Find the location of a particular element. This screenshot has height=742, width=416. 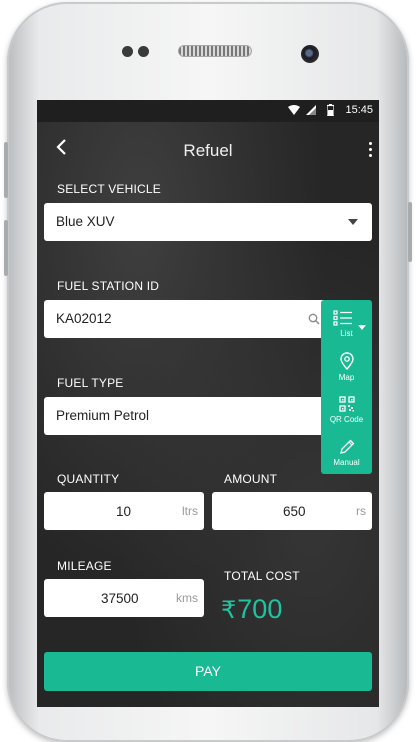

page-title: Refuel is located at coordinates (208, 150).